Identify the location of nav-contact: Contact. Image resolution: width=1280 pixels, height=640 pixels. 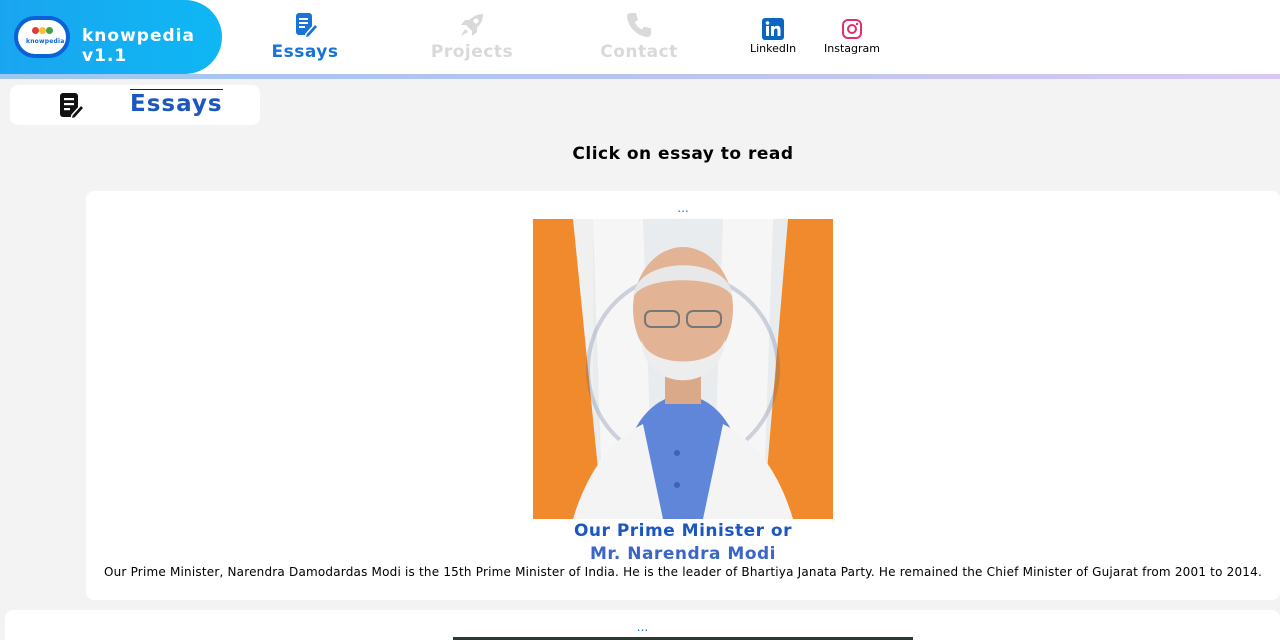
(639, 38).